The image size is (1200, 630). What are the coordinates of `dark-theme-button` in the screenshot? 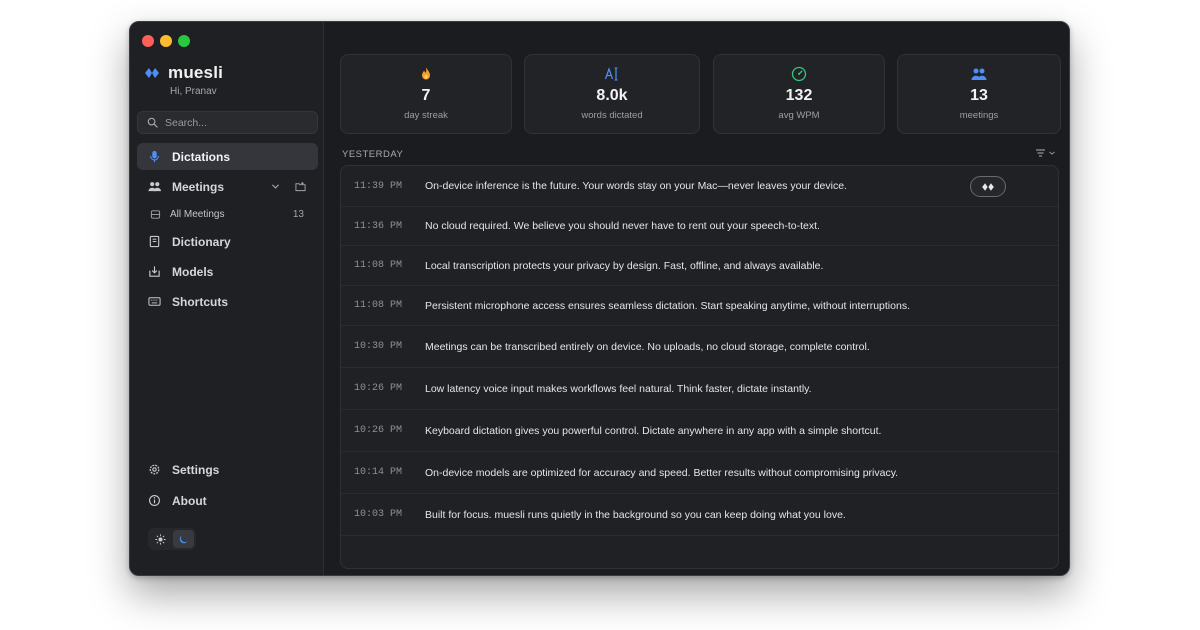 It's located at (183, 539).